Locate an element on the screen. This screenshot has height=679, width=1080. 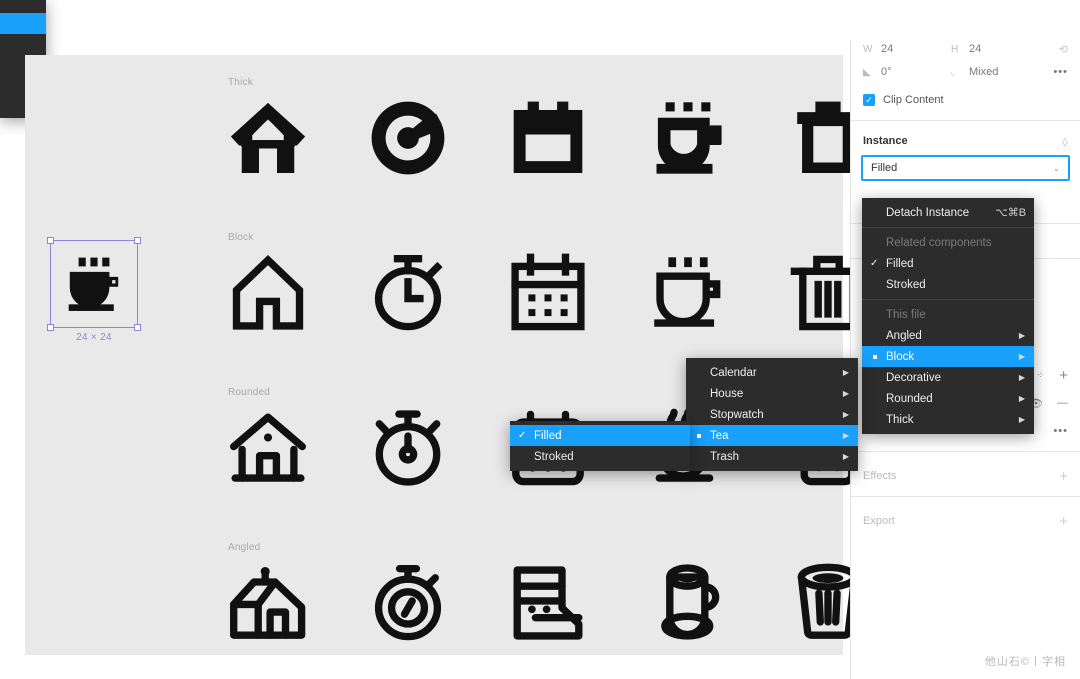
width-icon: W is located at coordinates (868, 49).